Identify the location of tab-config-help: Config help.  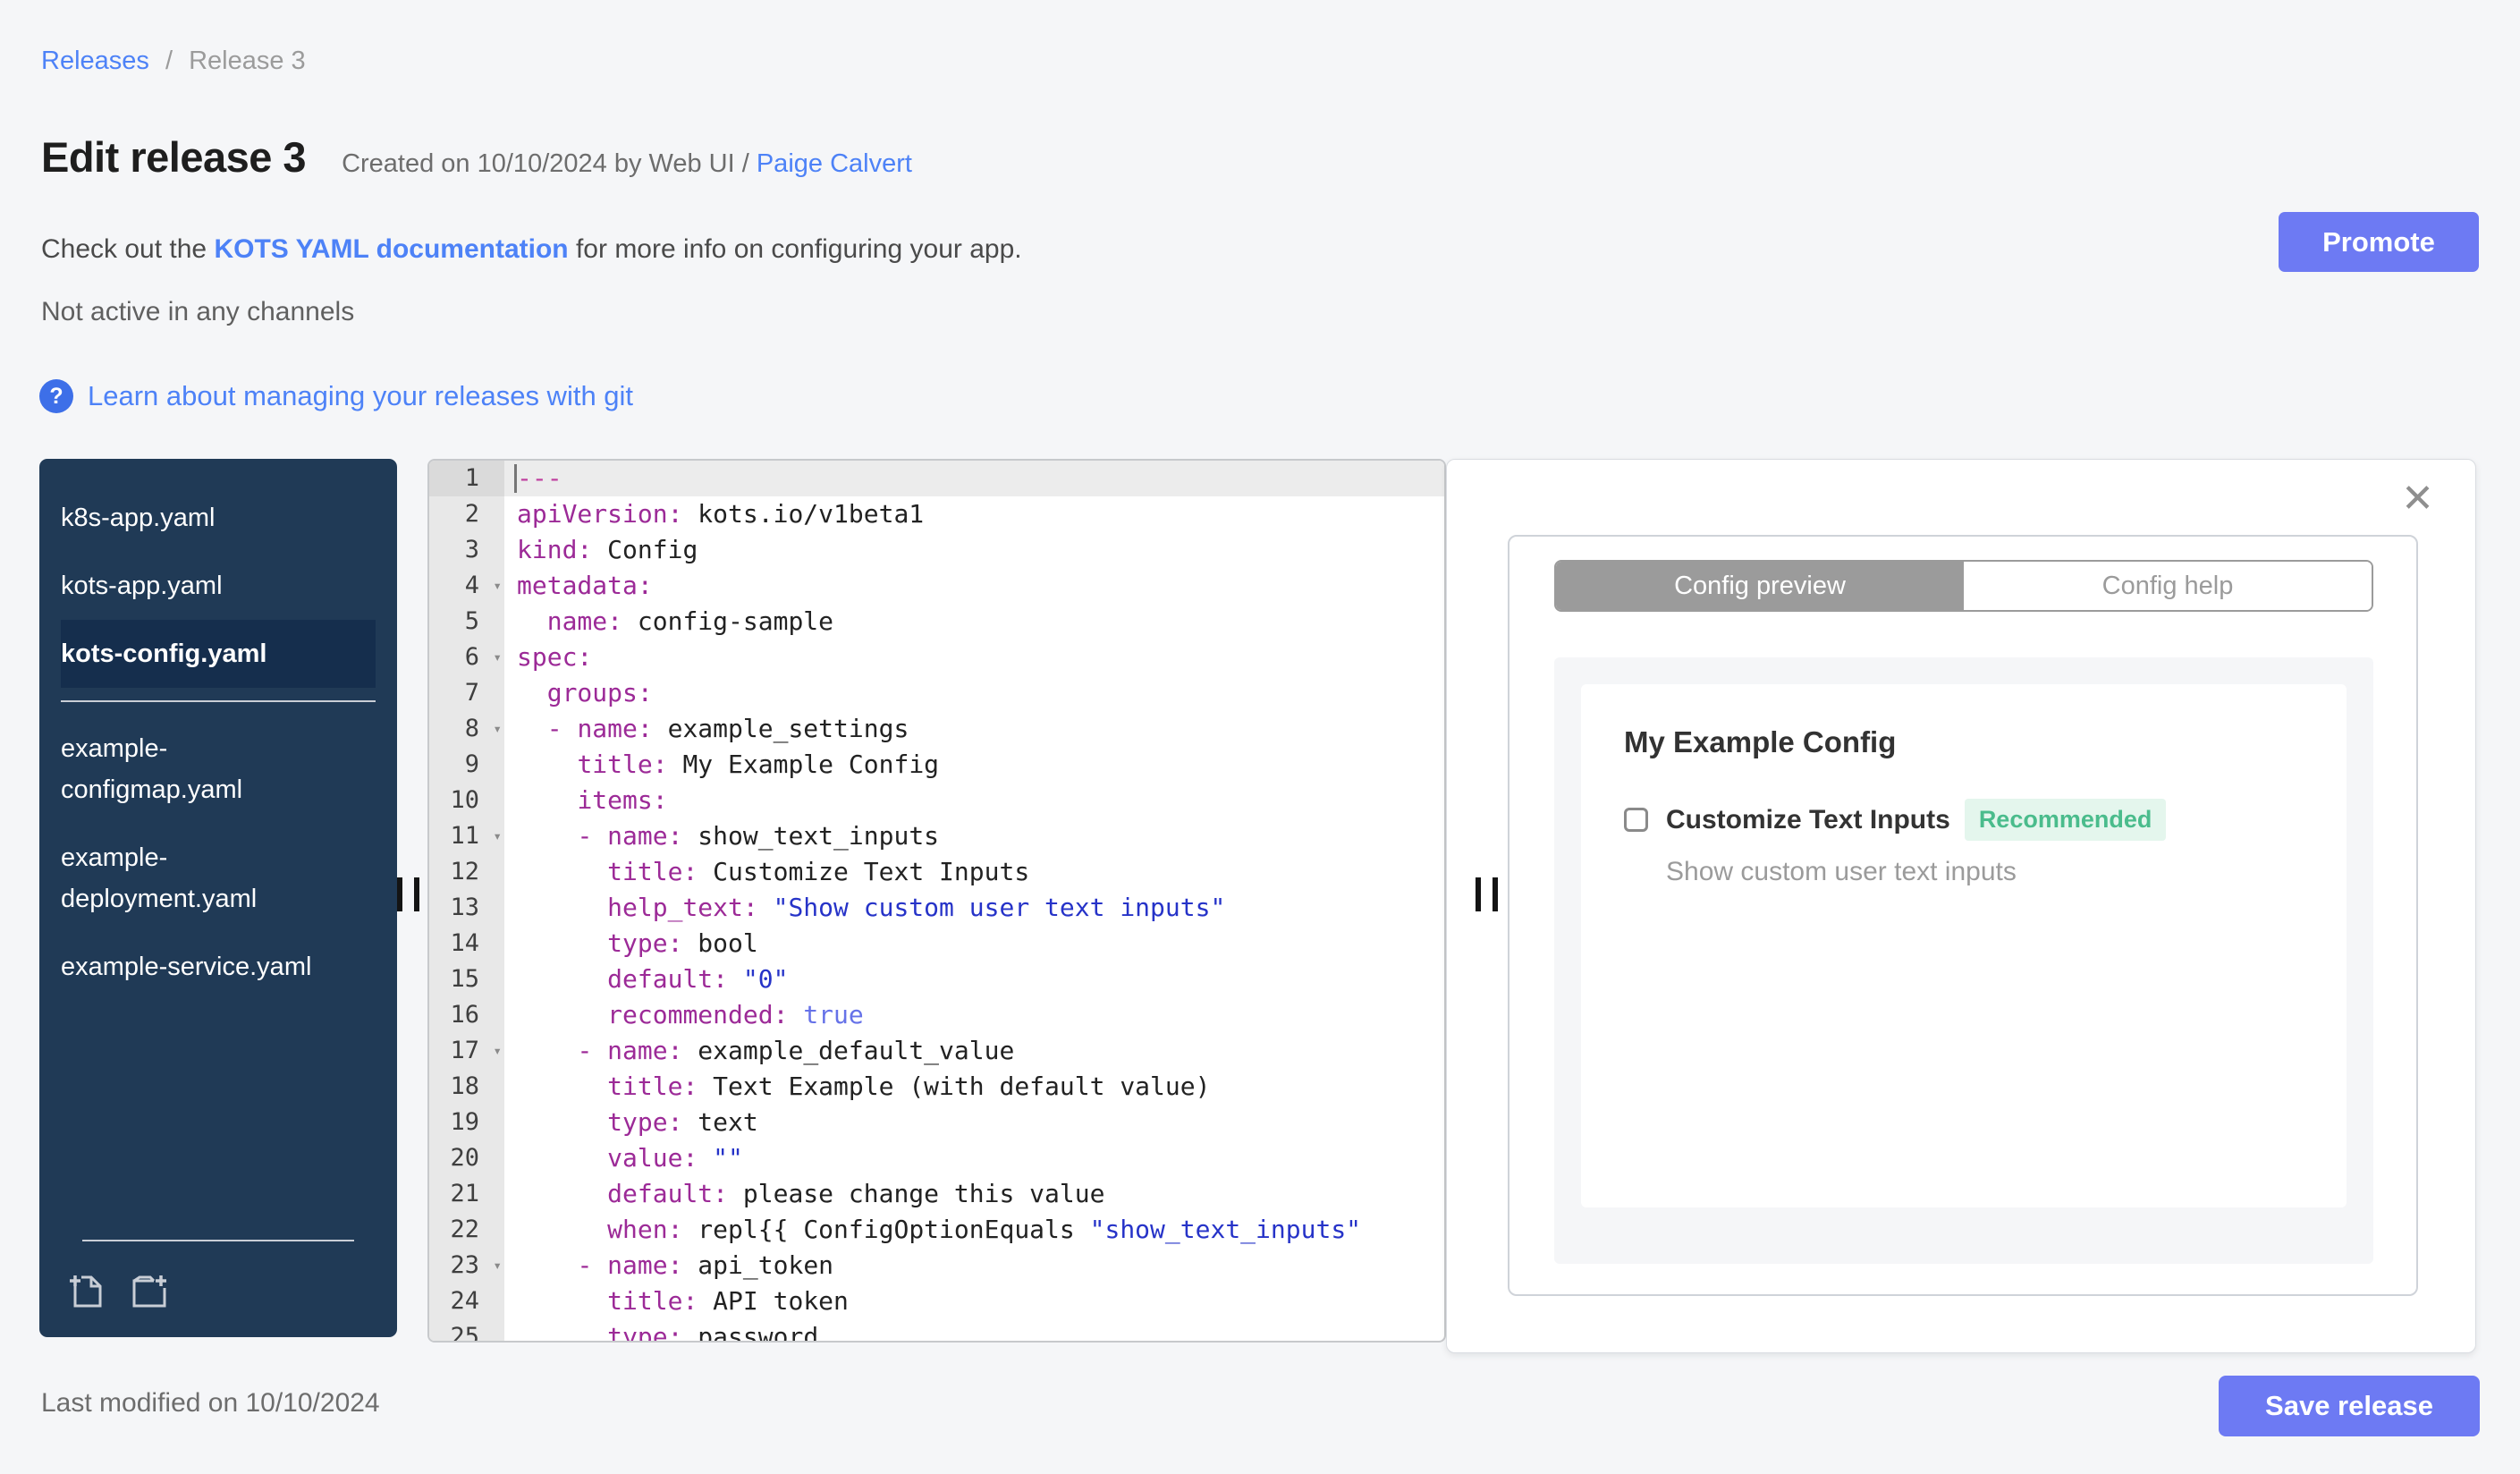
(2168, 586).